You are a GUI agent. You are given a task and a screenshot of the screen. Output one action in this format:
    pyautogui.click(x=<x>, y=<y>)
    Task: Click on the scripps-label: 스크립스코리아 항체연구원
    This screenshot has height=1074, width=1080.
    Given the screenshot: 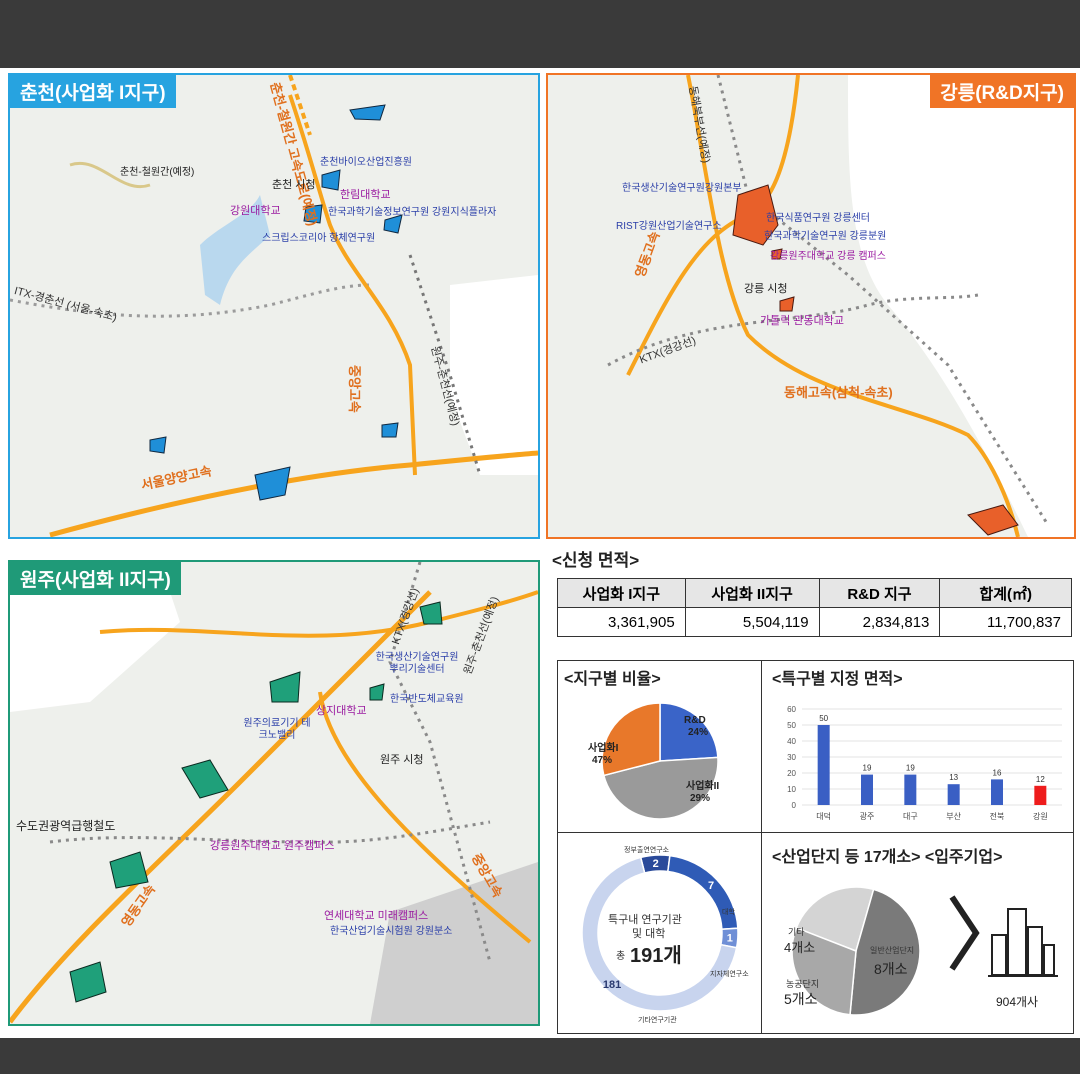 What is the action you would take?
    pyautogui.click(x=319, y=238)
    